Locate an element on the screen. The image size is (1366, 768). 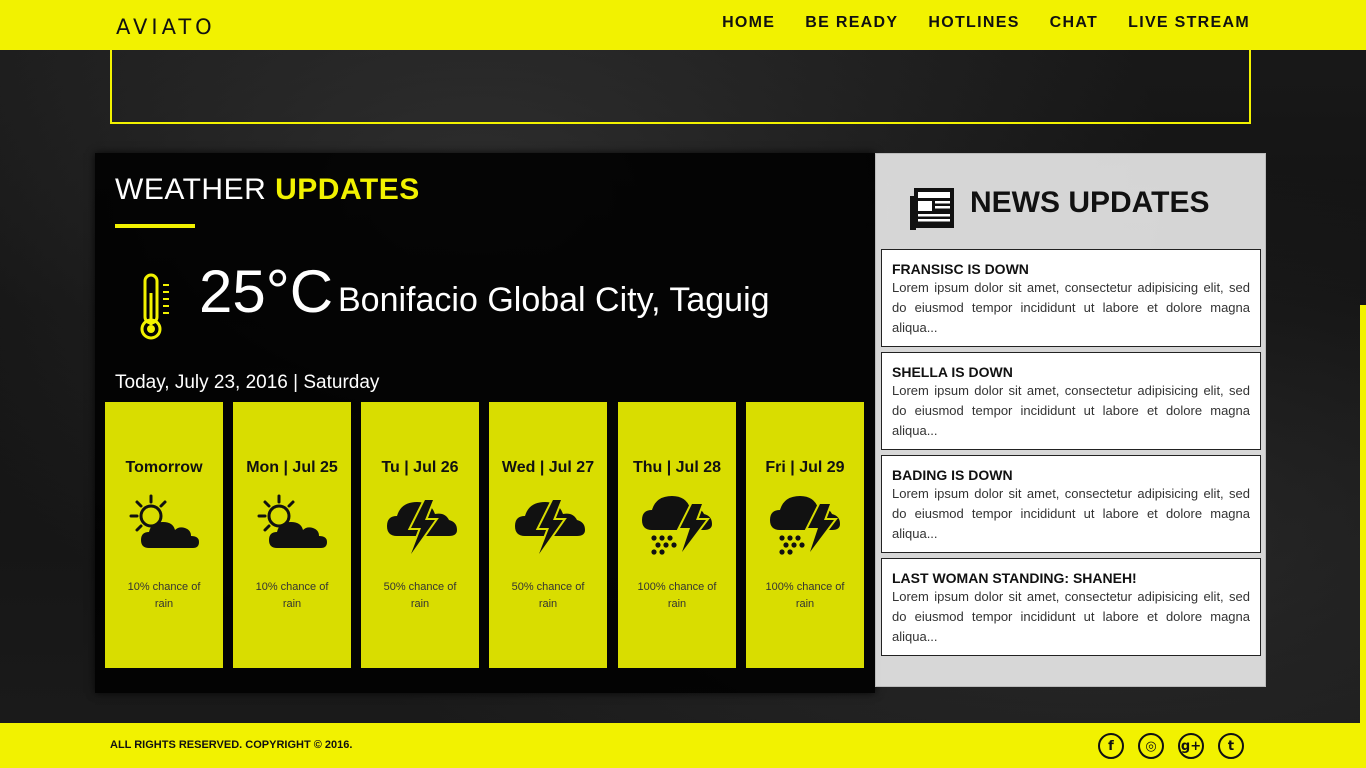
dribbble-icon: ◎ is located at coordinates (1151, 746).